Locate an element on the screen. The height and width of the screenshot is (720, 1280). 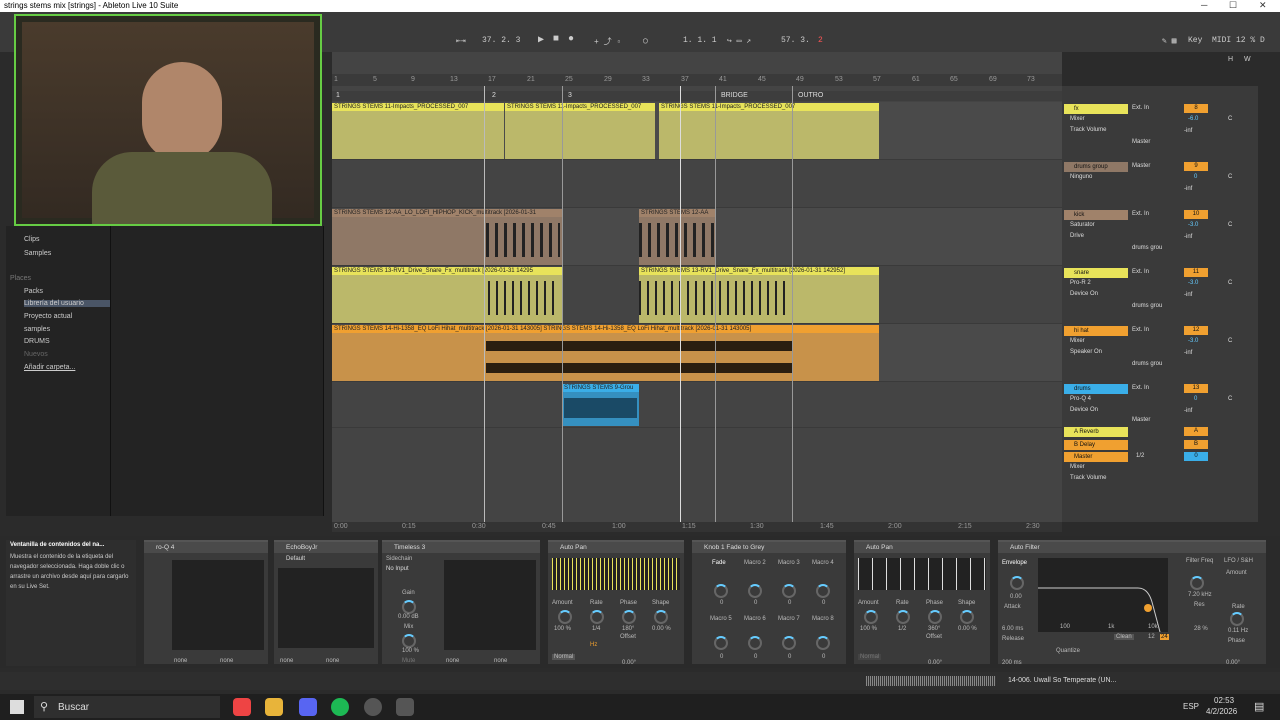
track-name: B Delay is located at coordinates (1096, 445).